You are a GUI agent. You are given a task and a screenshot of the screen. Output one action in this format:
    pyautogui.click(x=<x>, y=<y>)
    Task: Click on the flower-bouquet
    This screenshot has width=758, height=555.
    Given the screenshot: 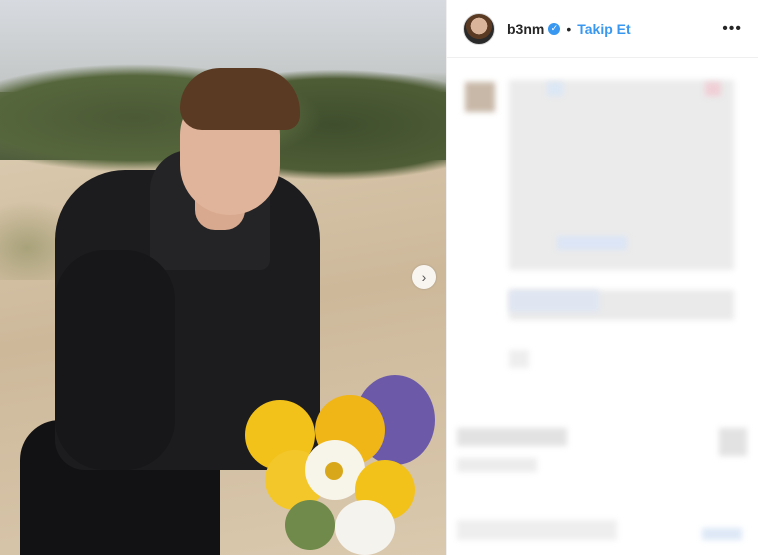 What is the action you would take?
    pyautogui.click(x=335, y=462)
    